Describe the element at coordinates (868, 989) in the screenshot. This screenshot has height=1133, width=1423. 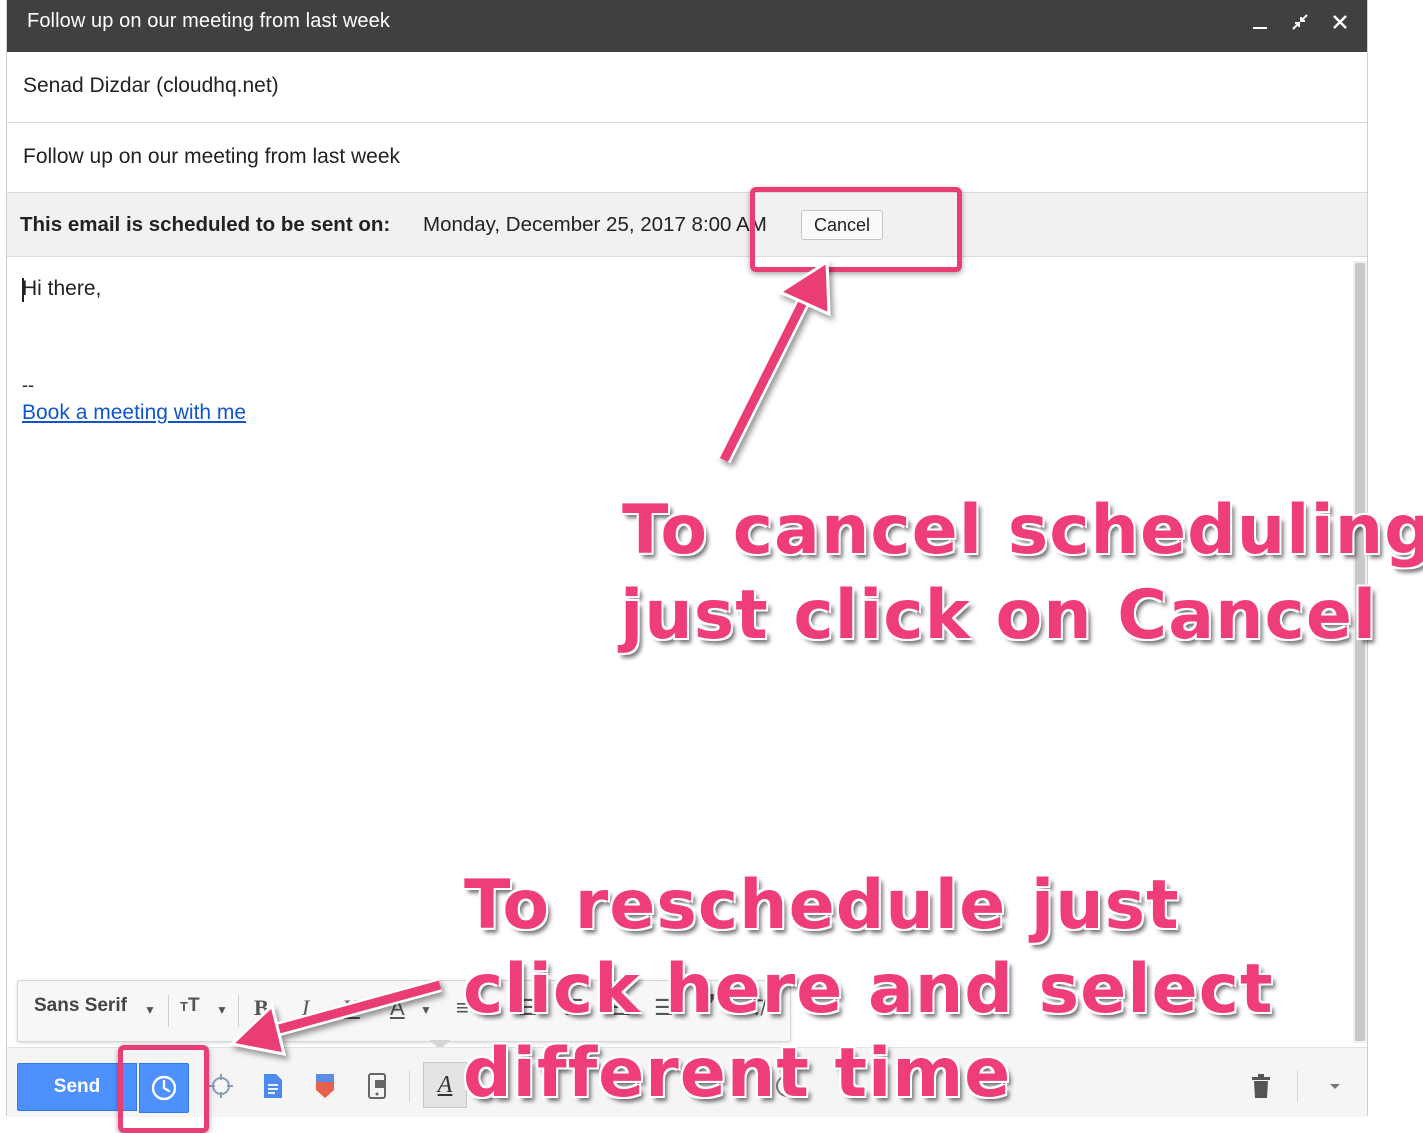
I see `reschedule-annotation-line2: click here and select` at that location.